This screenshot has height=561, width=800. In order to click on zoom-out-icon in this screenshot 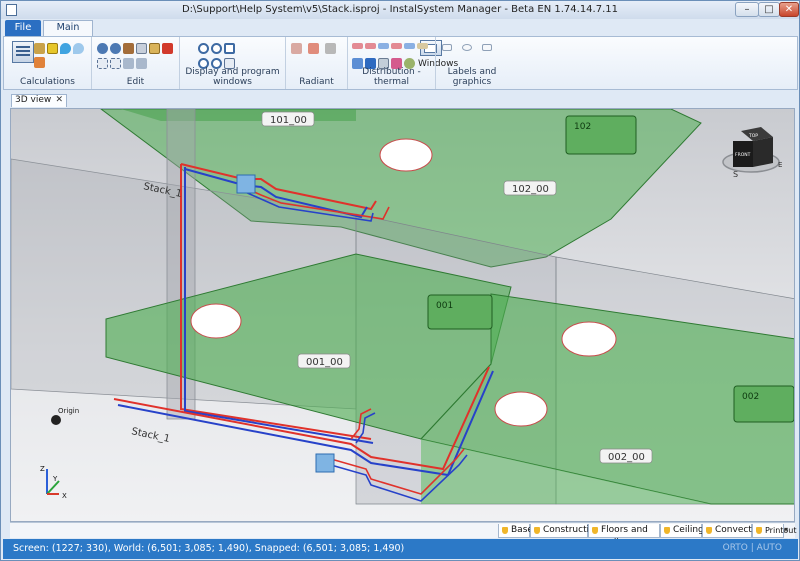, I will do `click(216, 48)`.